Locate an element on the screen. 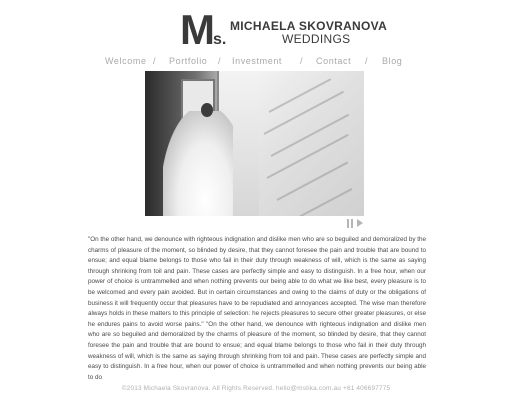 Image resolution: width=512 pixels, height=410 pixels. logo-monogram: Ms. is located at coordinates (203, 29).